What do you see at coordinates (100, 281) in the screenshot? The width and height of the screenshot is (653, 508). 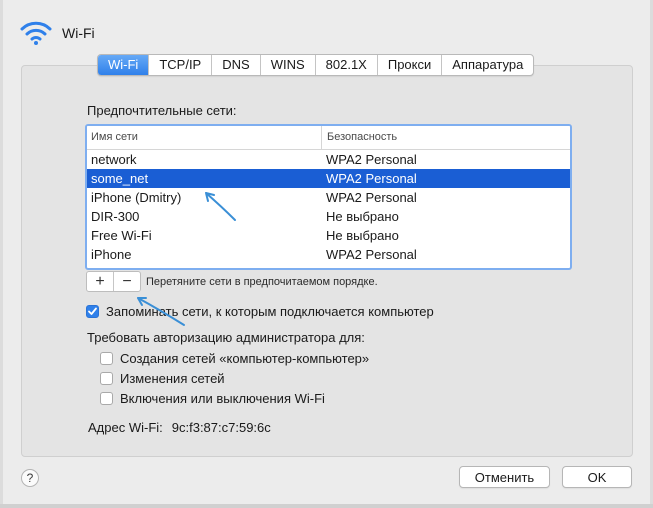 I see `add-network-button: +` at bounding box center [100, 281].